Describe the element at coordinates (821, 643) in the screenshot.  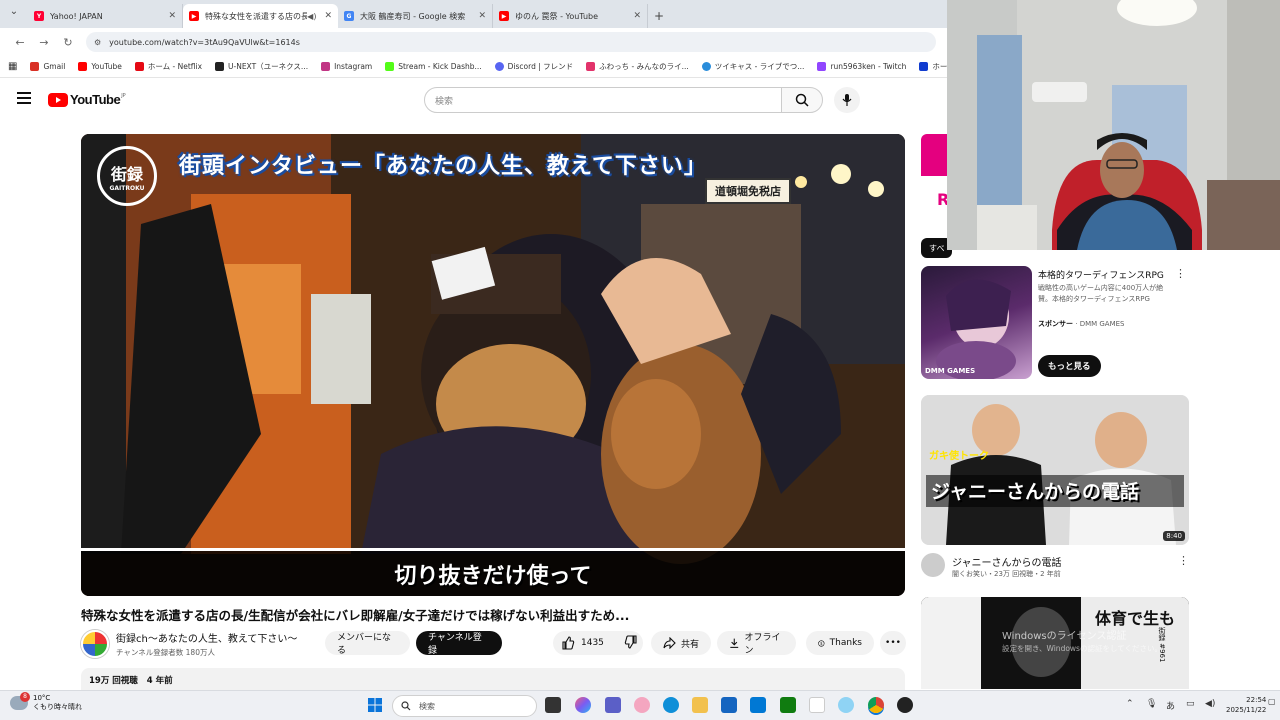
I see `thanks-icon: $` at that location.